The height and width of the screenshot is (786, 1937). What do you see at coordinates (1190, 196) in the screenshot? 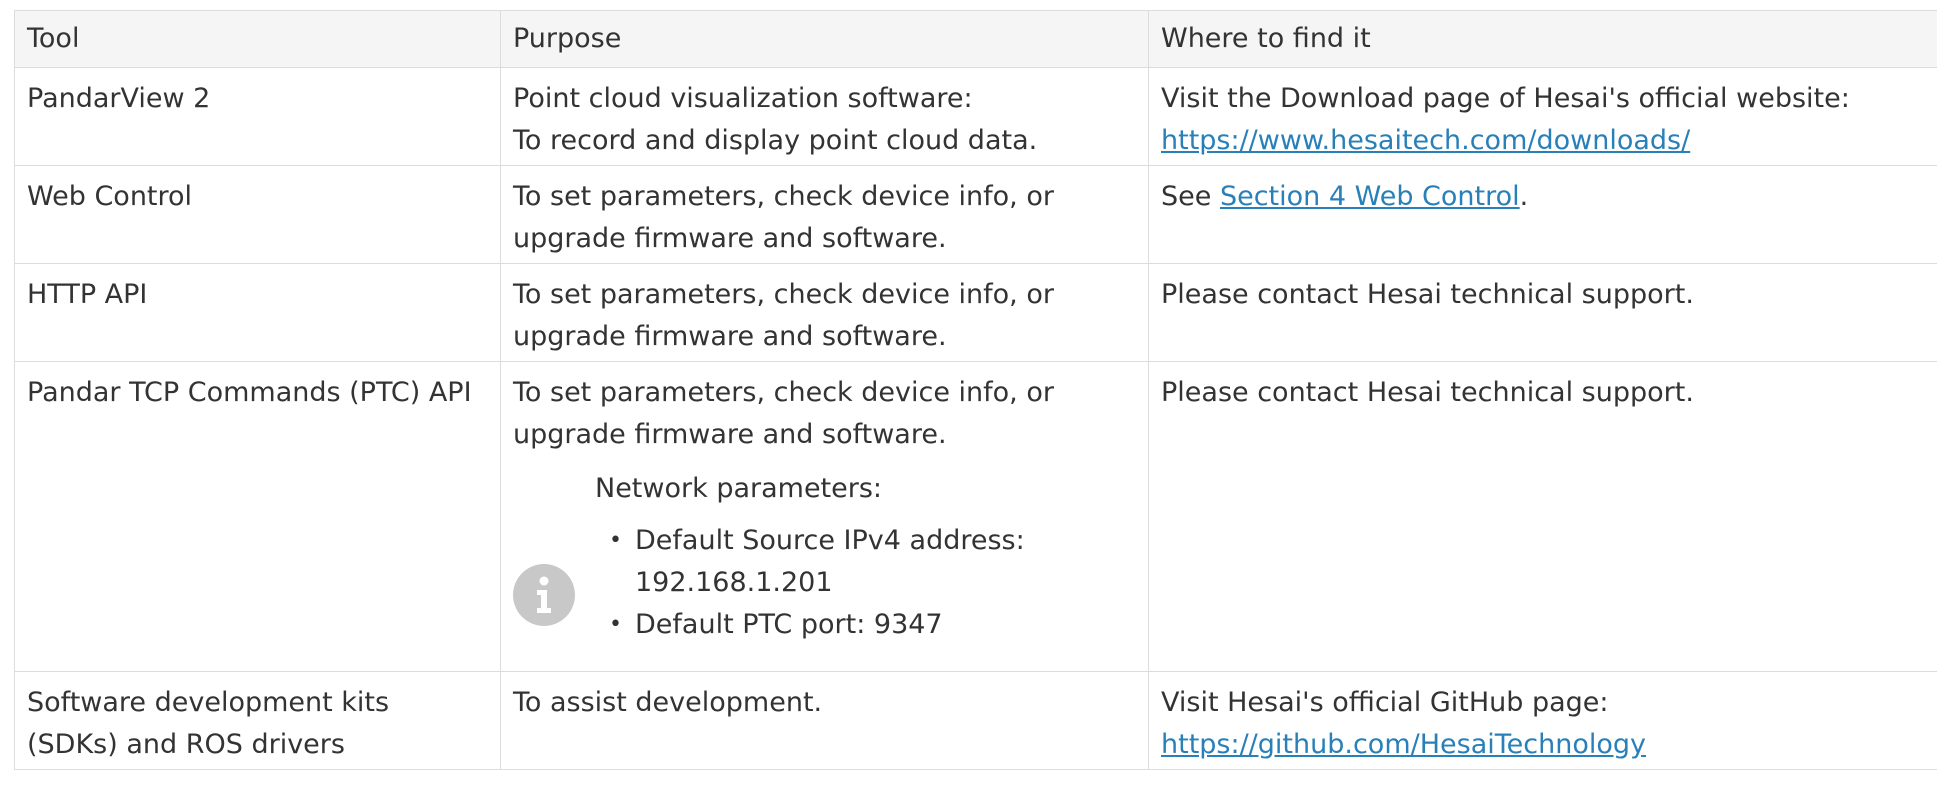
I see `where-prefix: See` at bounding box center [1190, 196].